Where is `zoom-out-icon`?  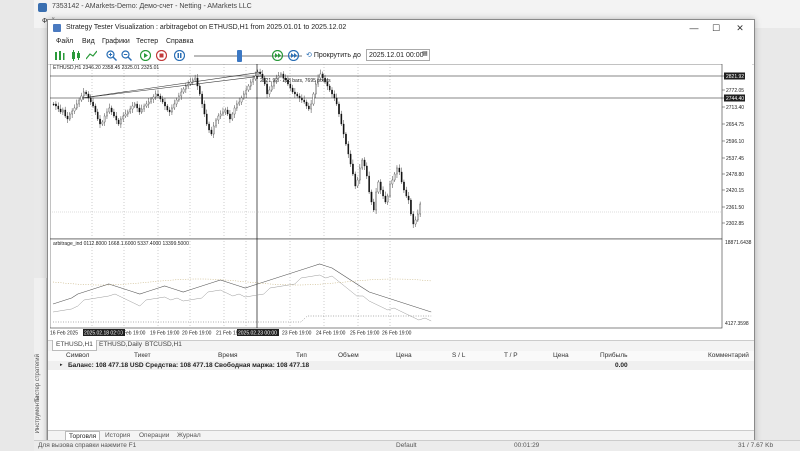
zoom-out-icon is located at coordinates (126, 55).